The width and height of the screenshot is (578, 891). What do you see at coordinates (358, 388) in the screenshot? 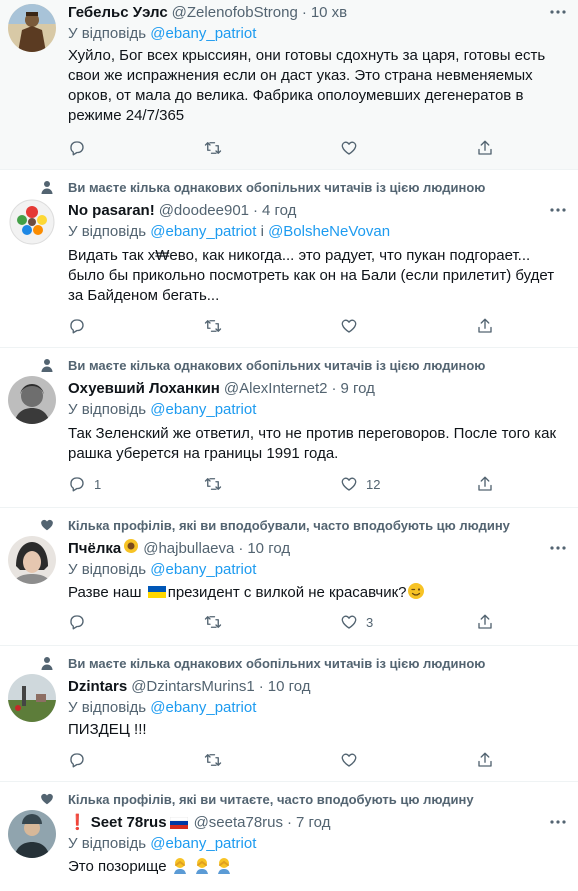
I see `timestamp: 9 год` at bounding box center [358, 388].